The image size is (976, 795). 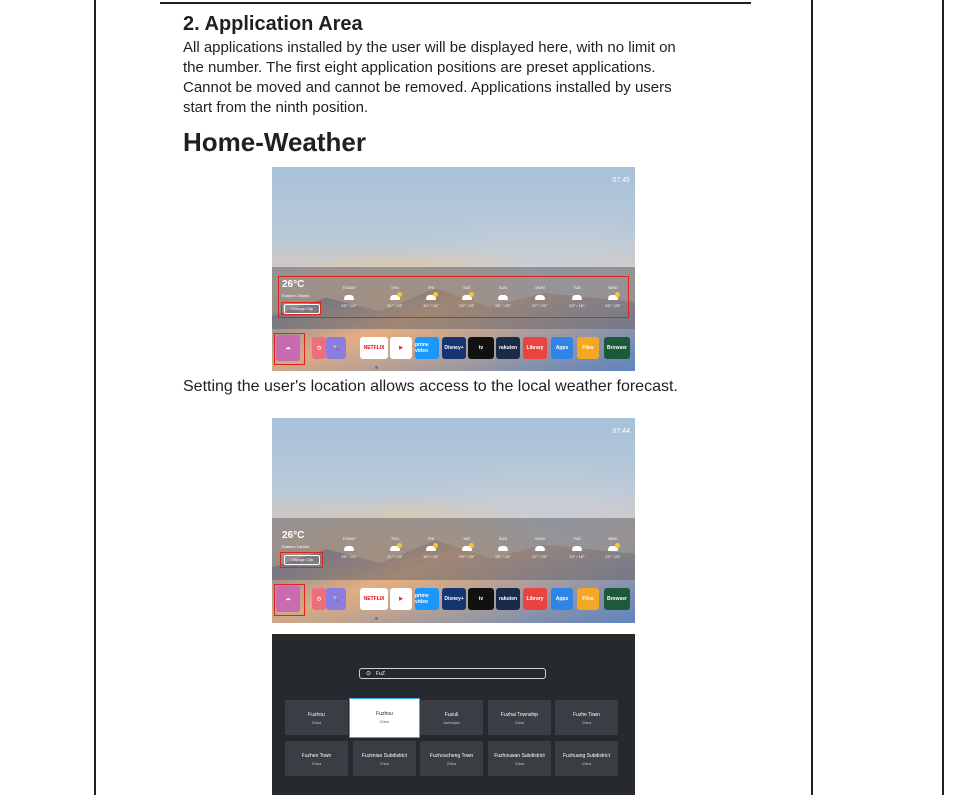 What do you see at coordinates (95, 397) in the screenshot?
I see `left-border` at bounding box center [95, 397].